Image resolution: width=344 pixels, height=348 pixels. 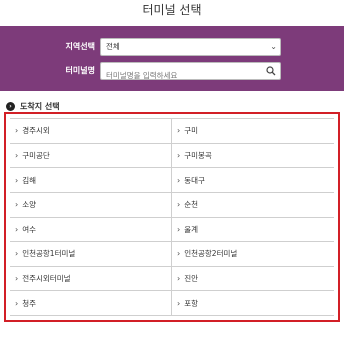 What do you see at coordinates (190, 47) in the screenshot?
I see `region-select: 전체 ⌄` at bounding box center [190, 47].